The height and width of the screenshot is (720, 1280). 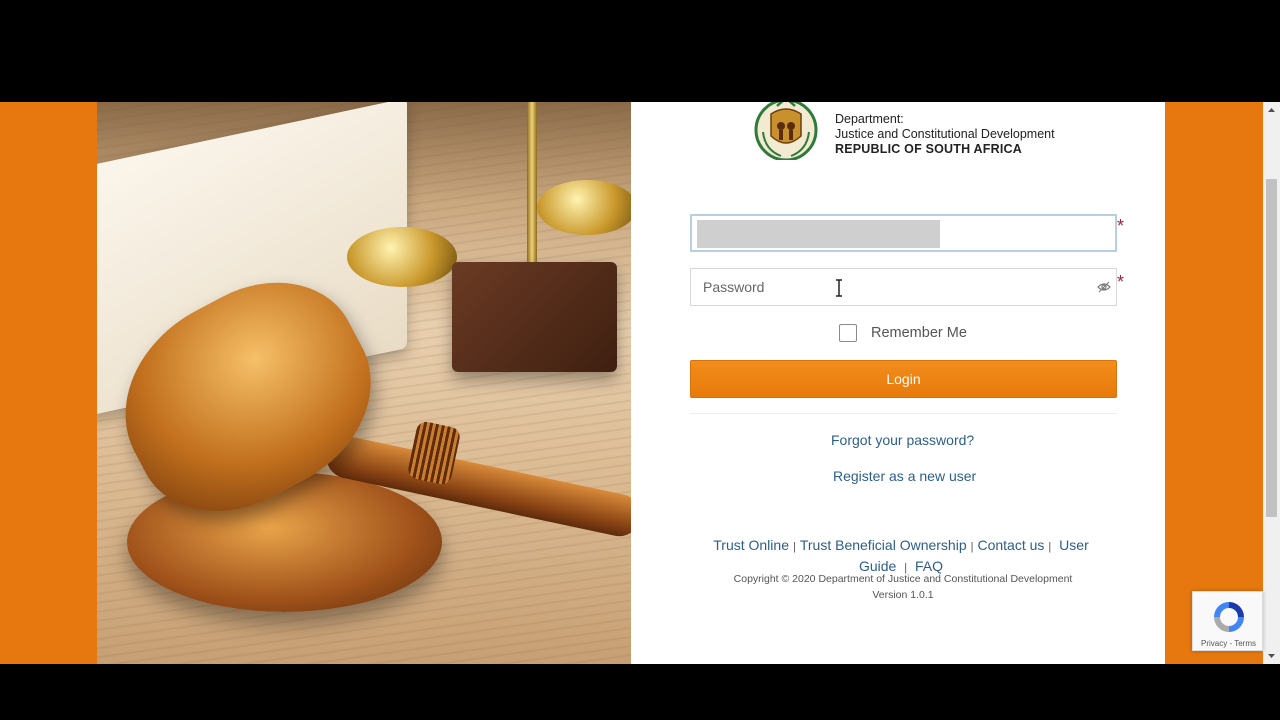 What do you see at coordinates (903, 595) in the screenshot?
I see `version-text: Version 1.0.1` at bounding box center [903, 595].